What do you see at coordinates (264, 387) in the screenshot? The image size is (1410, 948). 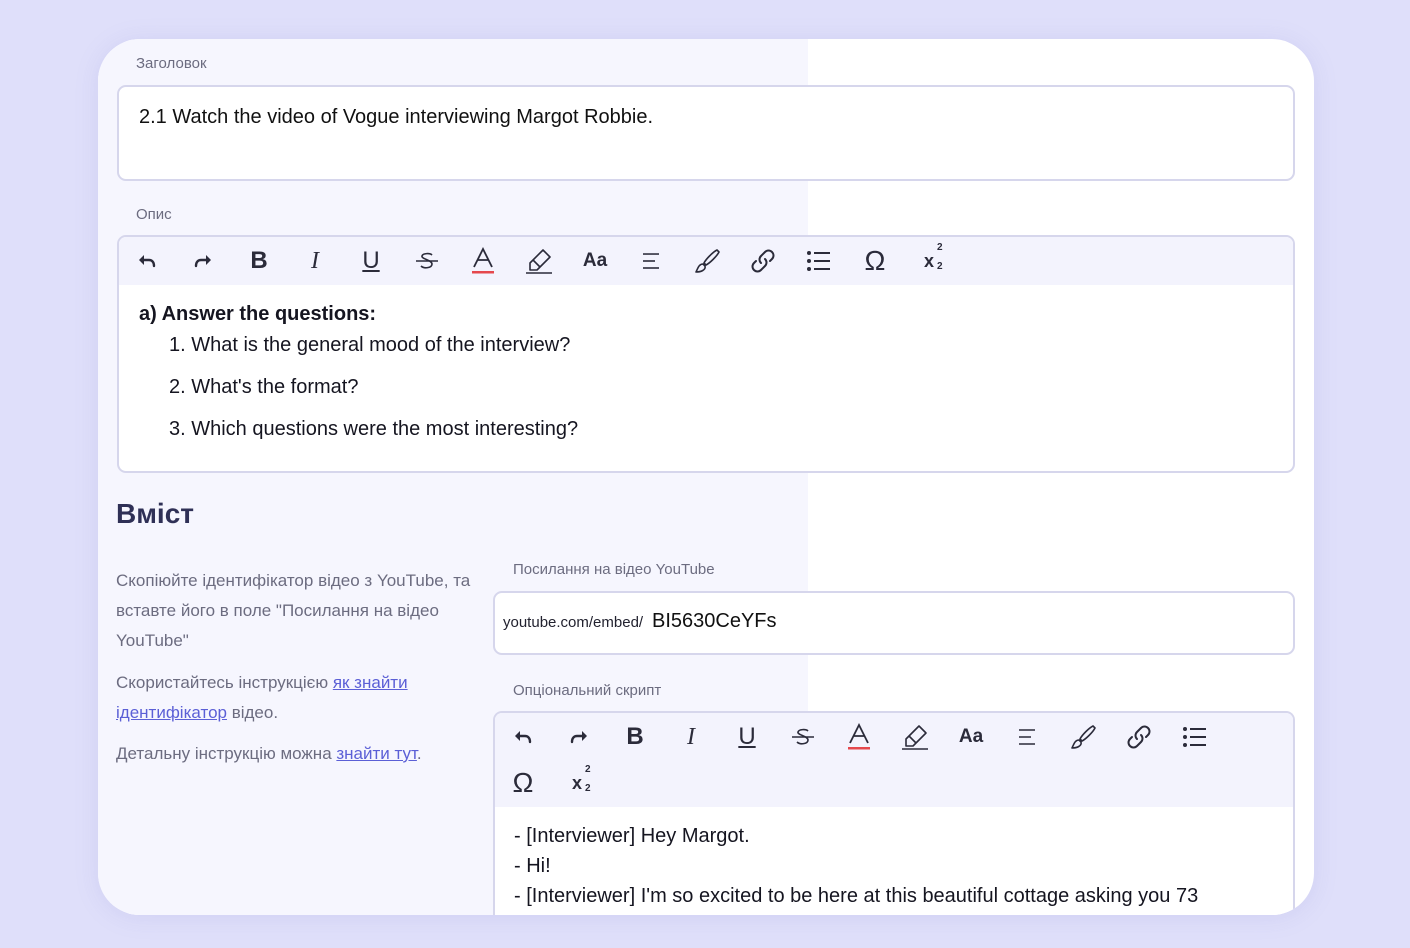 I see `list-item: 2. What's the format?` at bounding box center [264, 387].